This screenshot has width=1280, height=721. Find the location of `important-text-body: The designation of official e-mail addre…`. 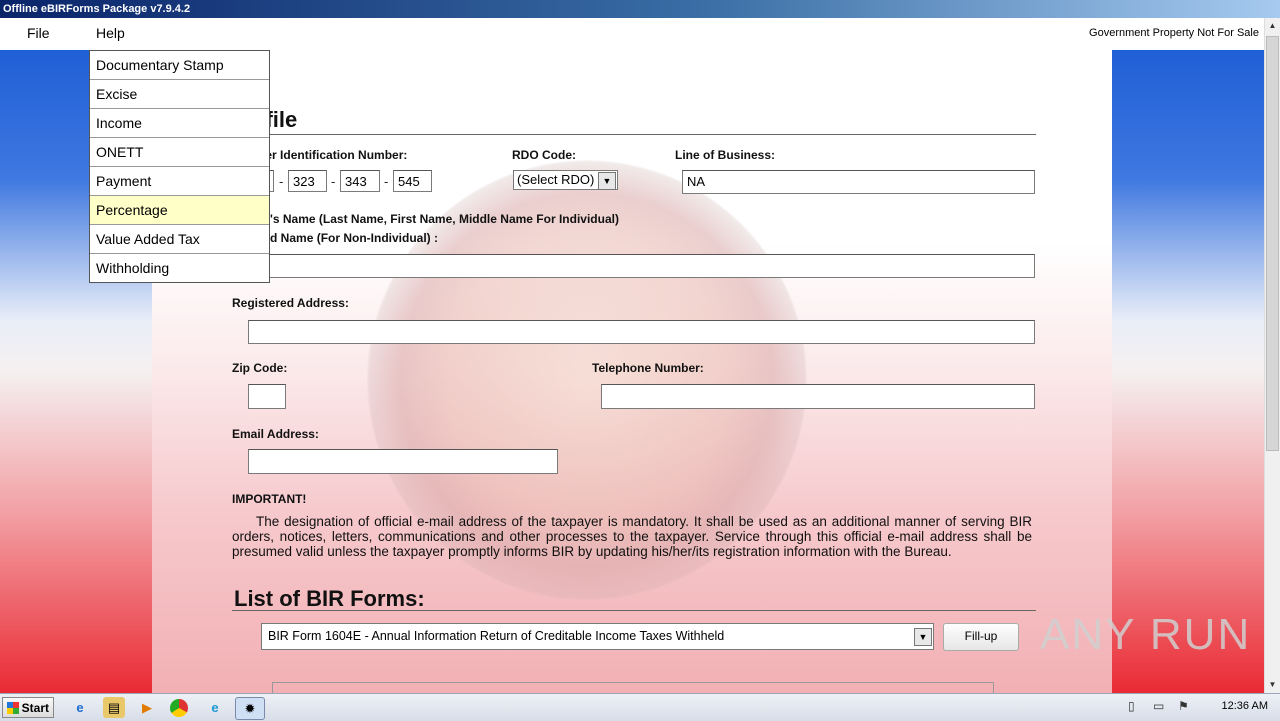

important-text-body: The designation of official e-mail addre… is located at coordinates (632, 536).